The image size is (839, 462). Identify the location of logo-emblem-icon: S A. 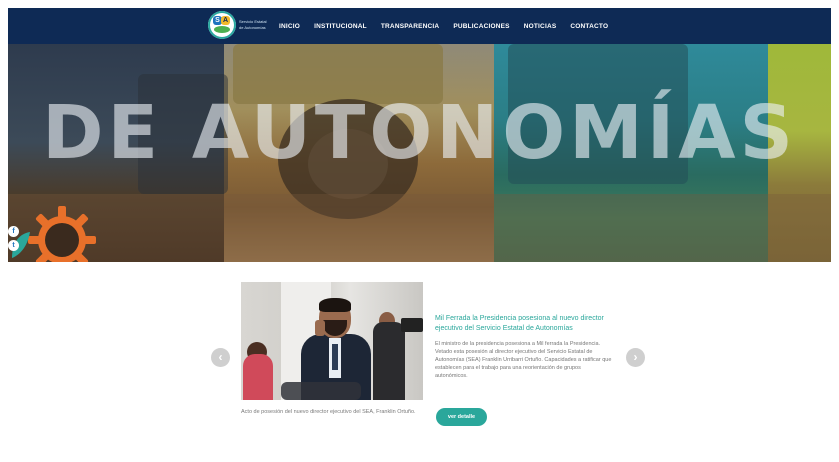
(222, 25).